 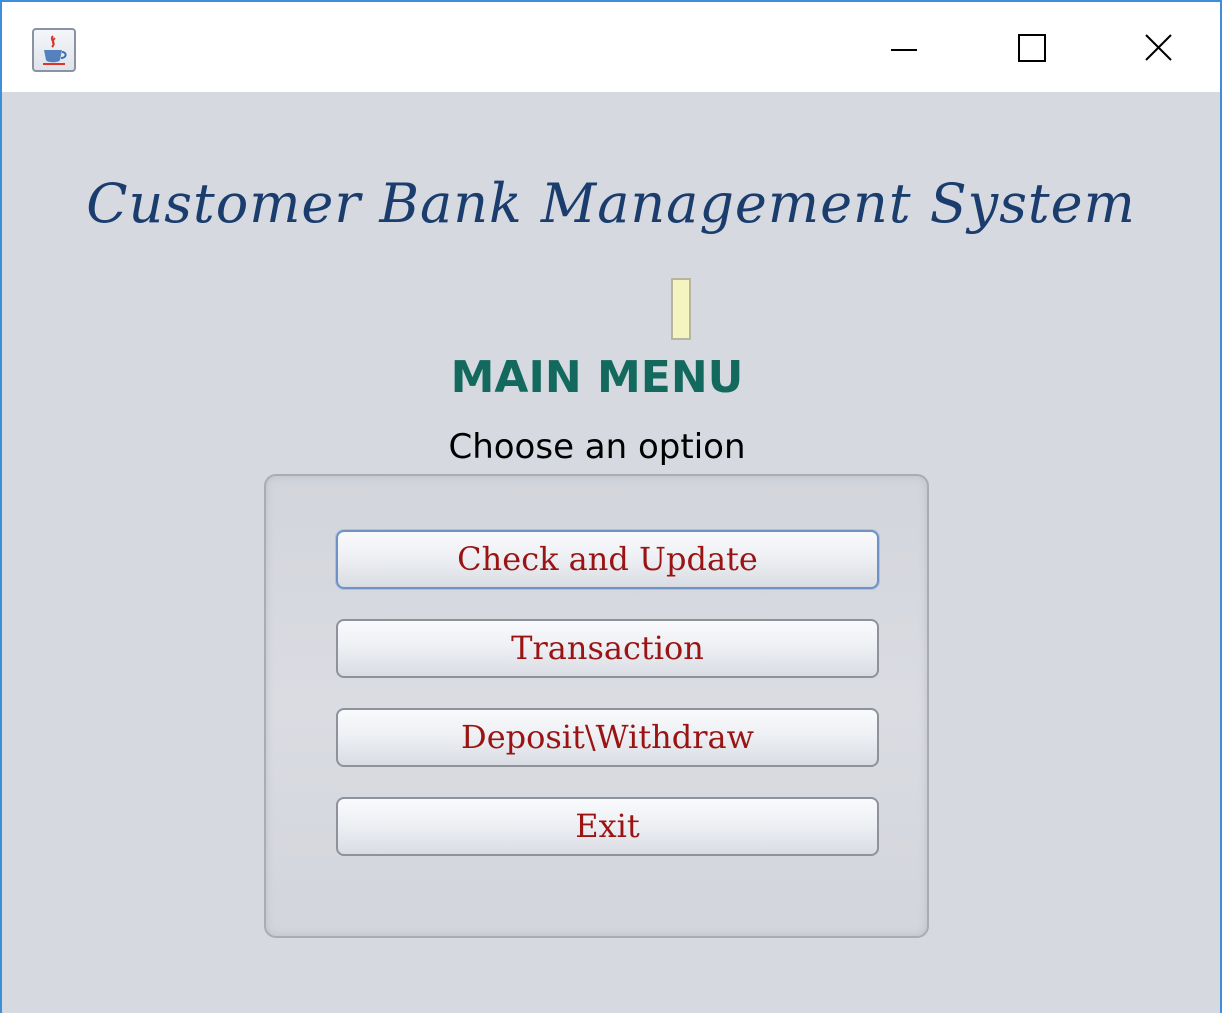 I want to click on close-button, so click(x=1158, y=47).